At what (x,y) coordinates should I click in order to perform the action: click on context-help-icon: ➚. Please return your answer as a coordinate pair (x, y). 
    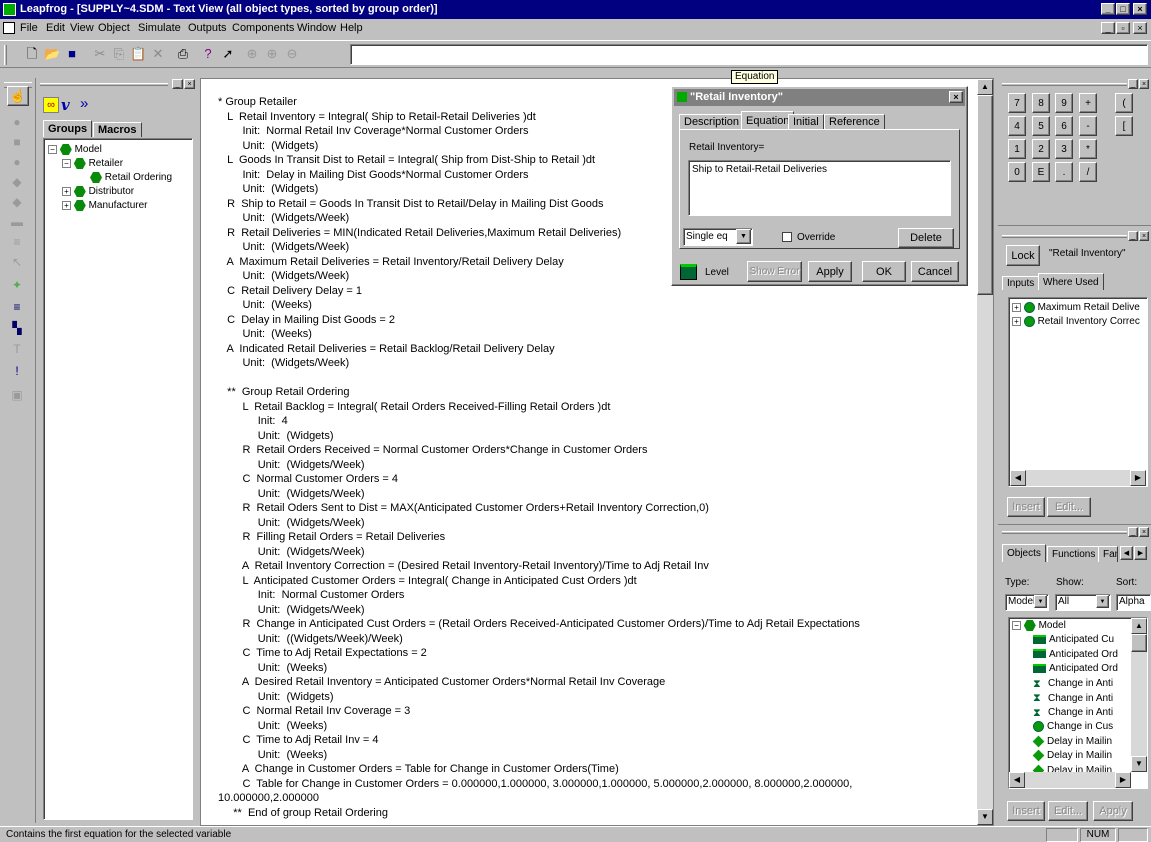
    Looking at the image, I should click on (228, 54).